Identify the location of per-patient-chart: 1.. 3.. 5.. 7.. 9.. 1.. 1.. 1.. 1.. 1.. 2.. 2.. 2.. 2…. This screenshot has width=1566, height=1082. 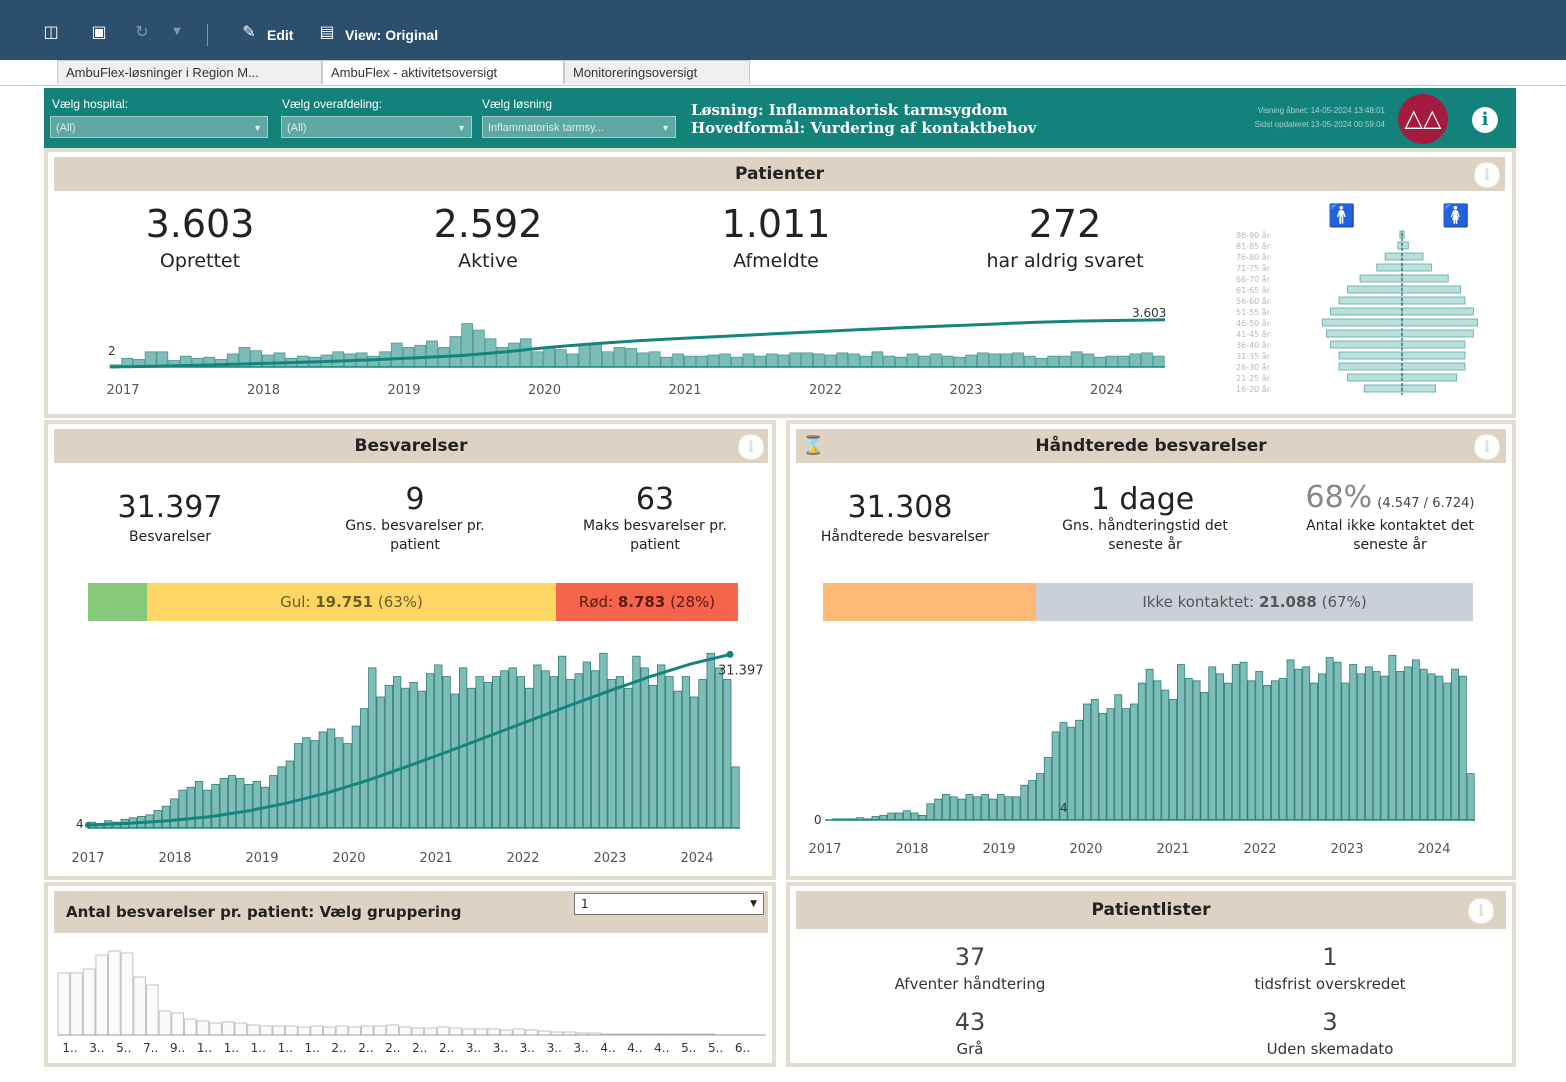
(411, 1002).